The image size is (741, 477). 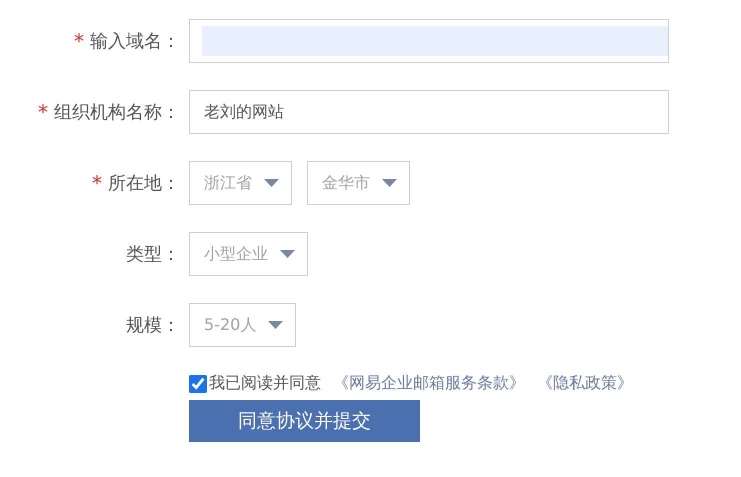 I want to click on input-field: 老刘的网站, so click(x=429, y=112).